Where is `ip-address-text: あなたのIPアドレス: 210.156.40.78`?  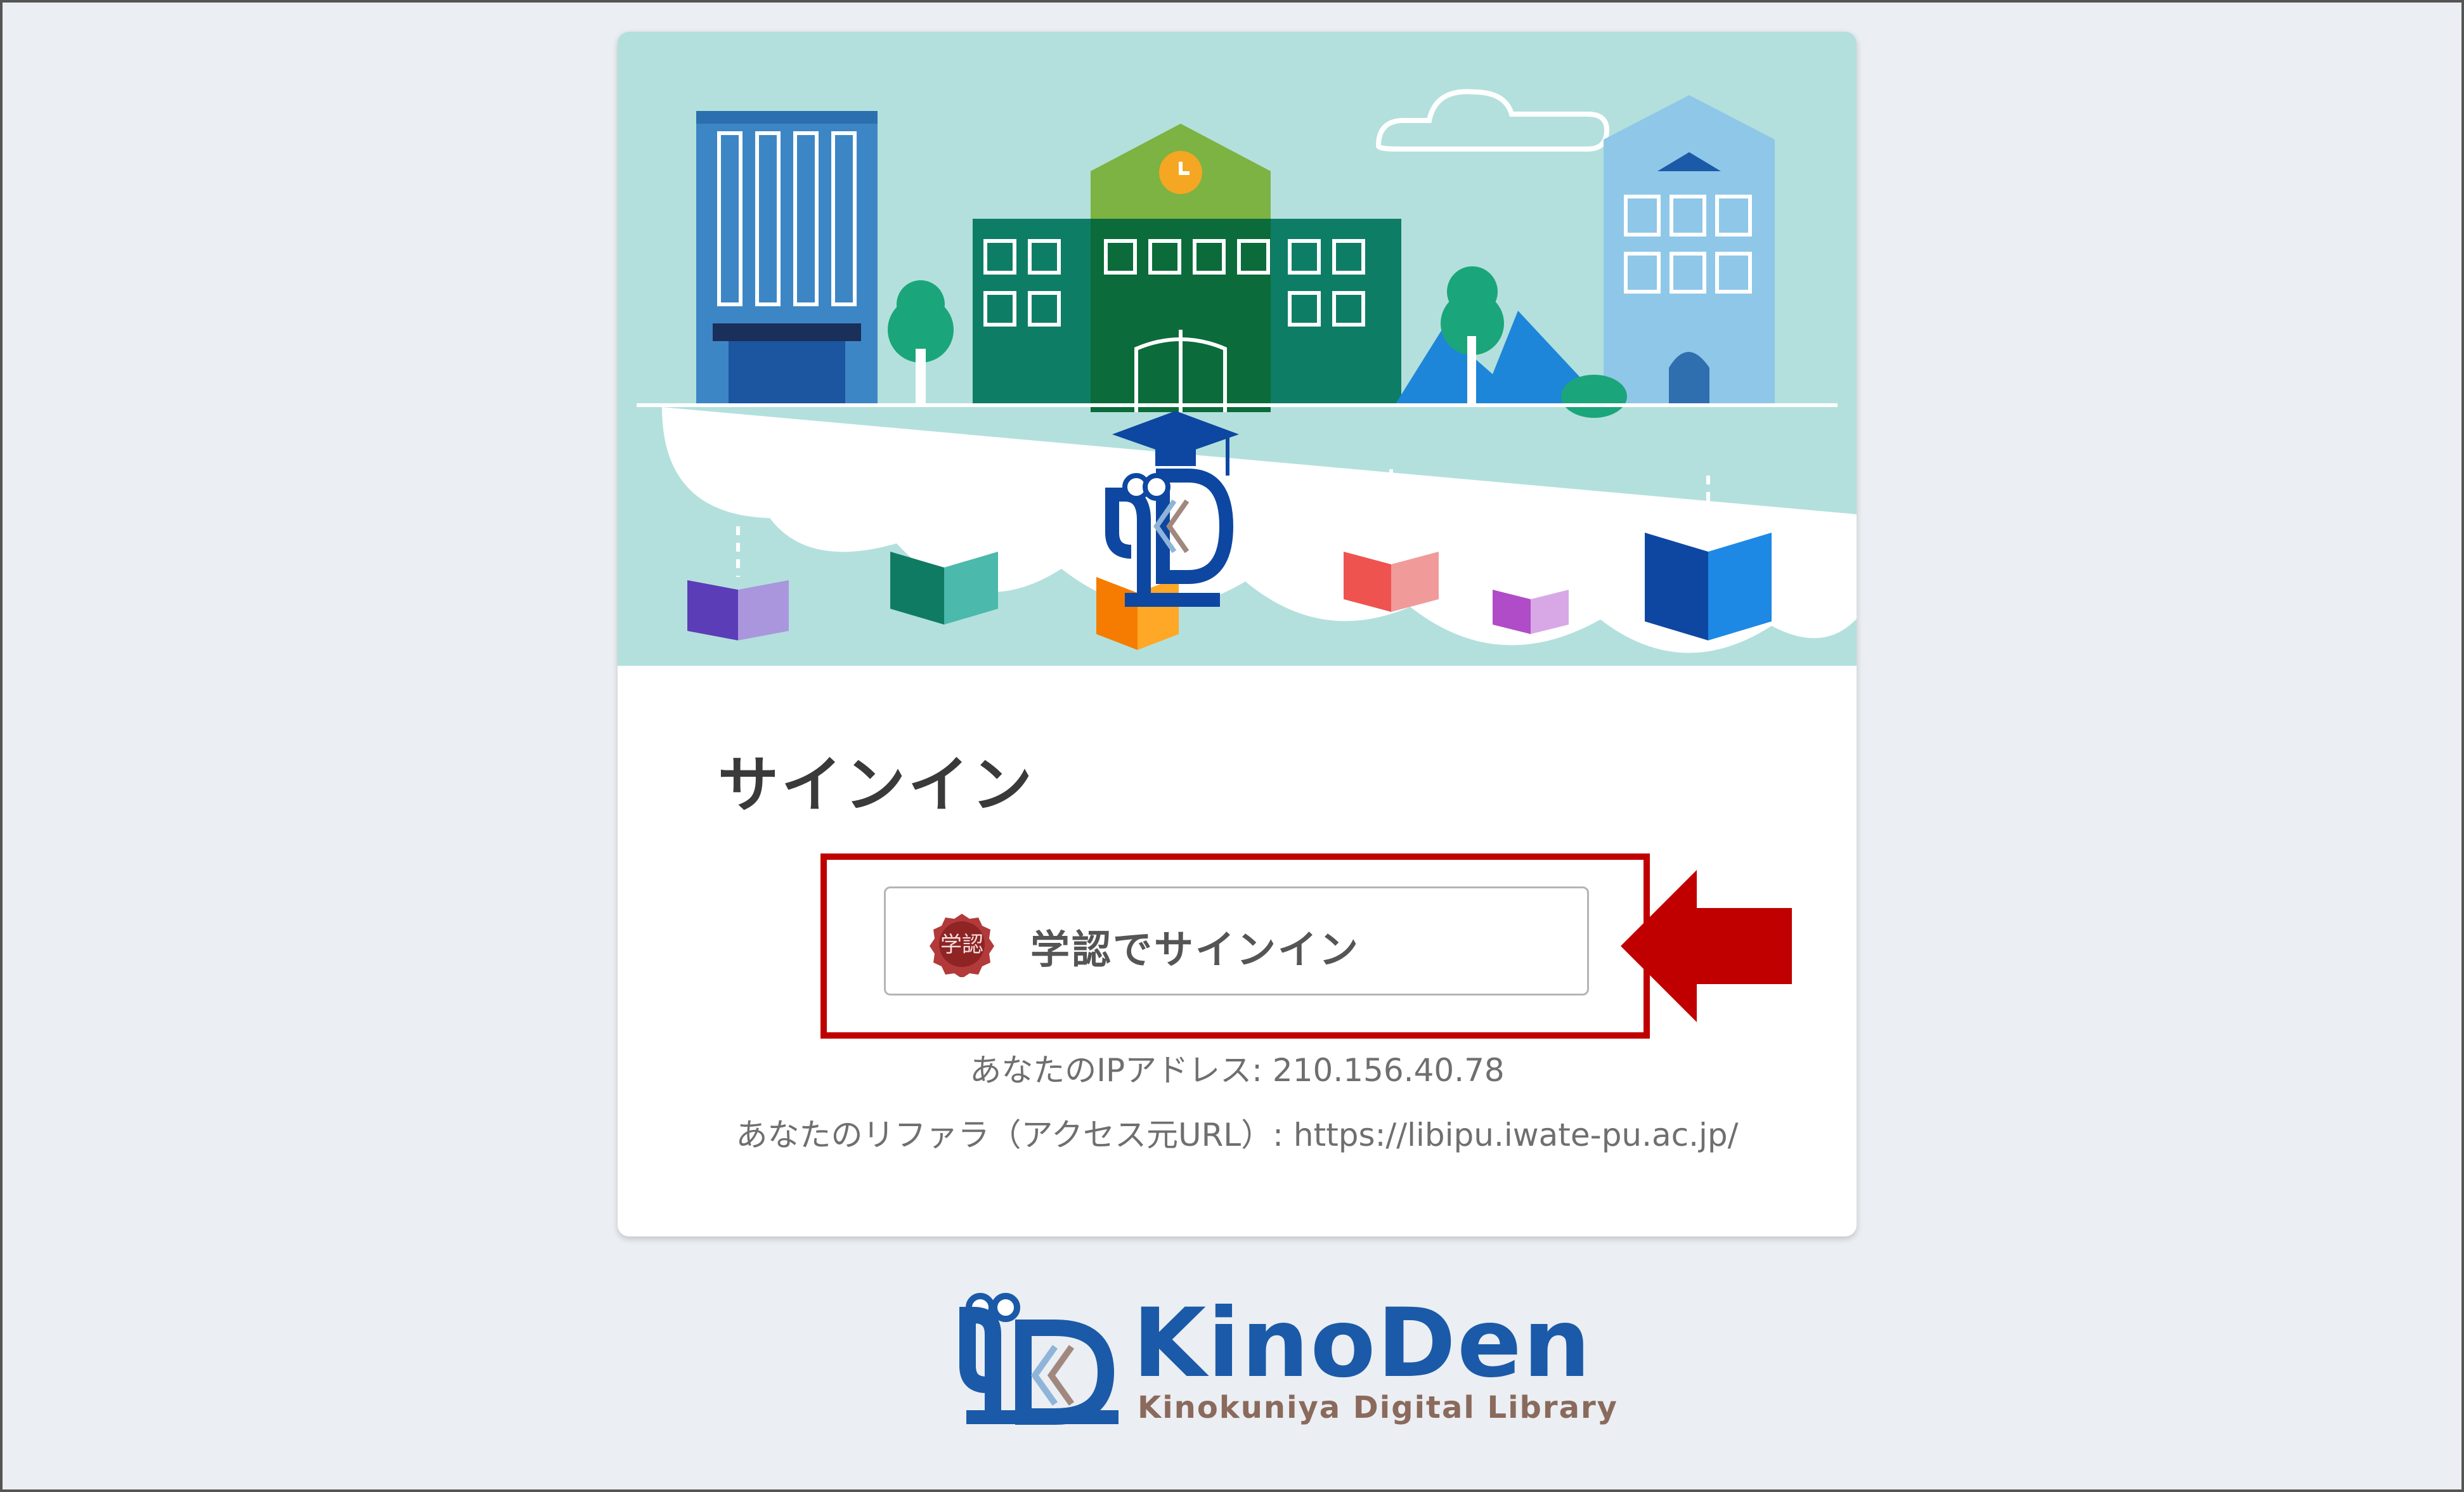 ip-address-text: あなたのIPアドレス: 210.156.40.78 is located at coordinates (1237, 1071).